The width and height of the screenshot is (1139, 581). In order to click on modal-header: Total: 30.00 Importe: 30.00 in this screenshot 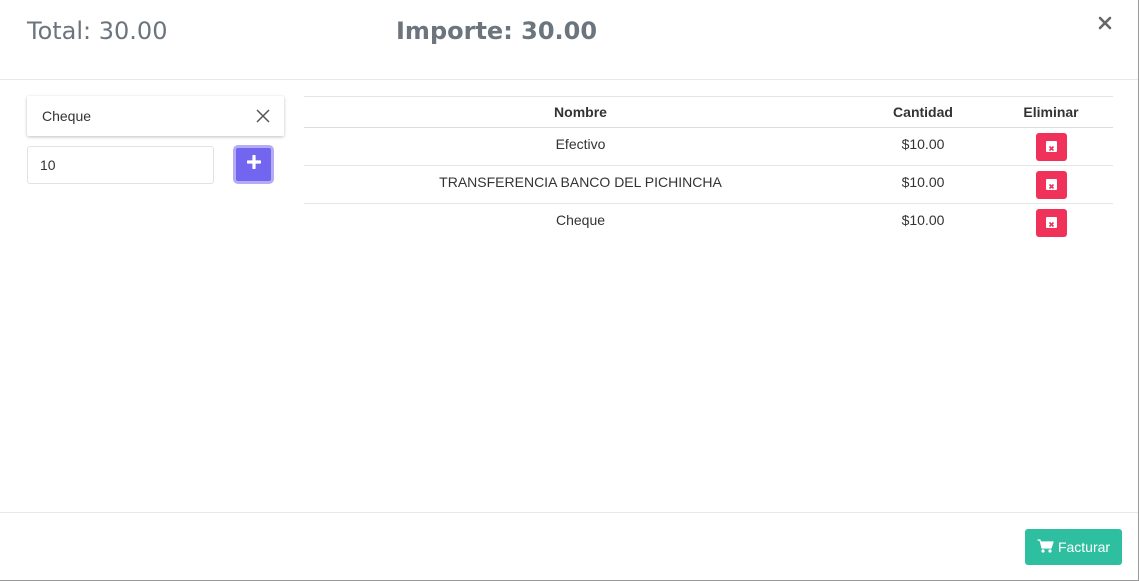, I will do `click(569, 40)`.